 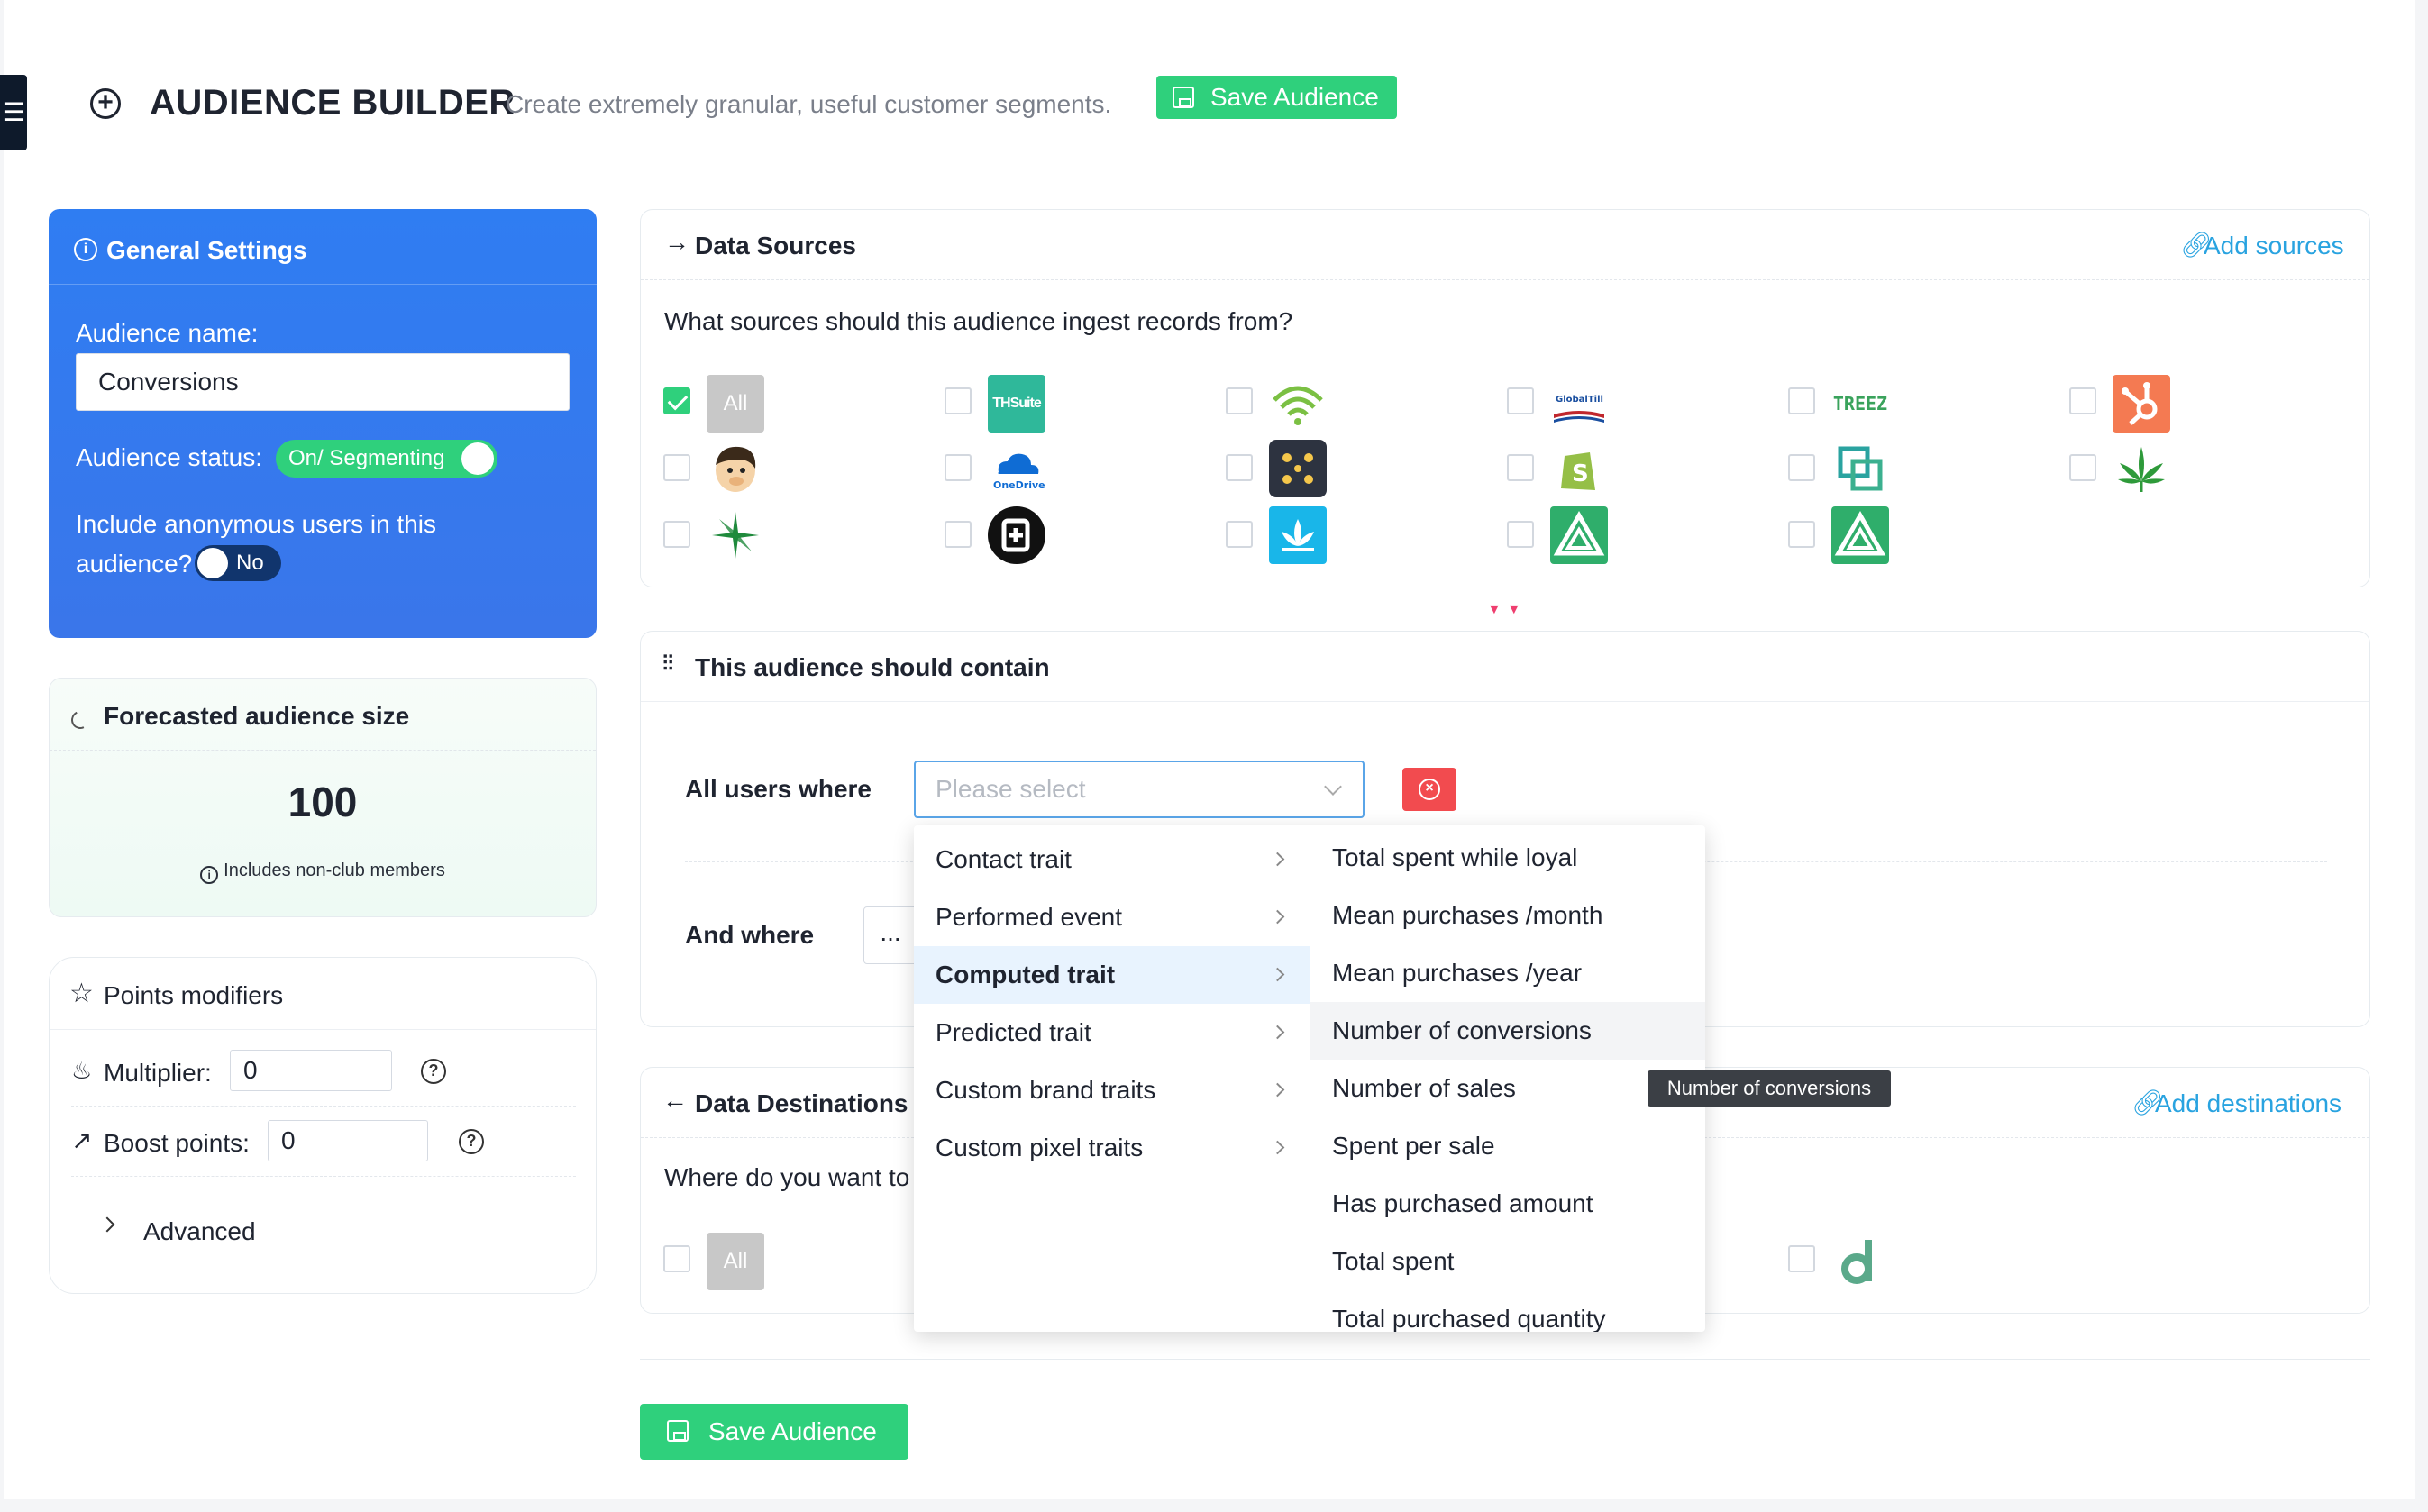 I want to click on globaltill-logo: GlobalTill, so click(x=1579, y=404).